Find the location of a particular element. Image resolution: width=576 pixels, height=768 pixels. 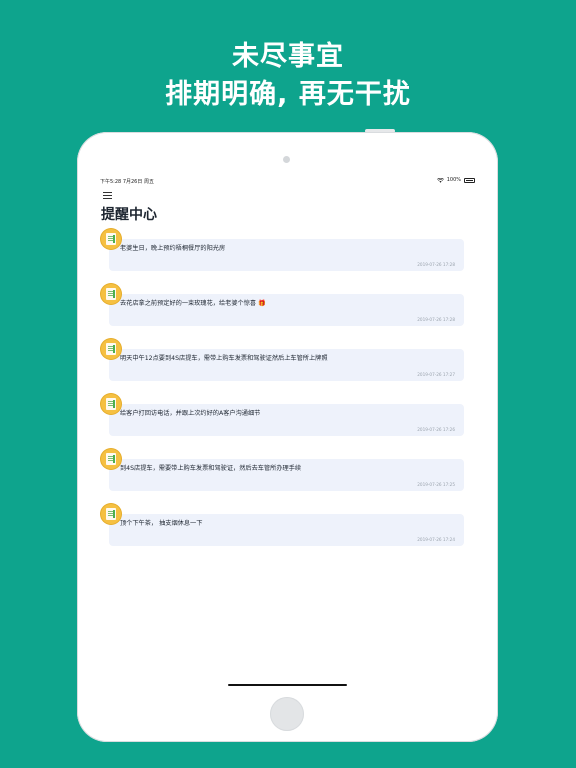

status-bar: 下午5:28 7月26日 周五 100% is located at coordinates (287, 181).